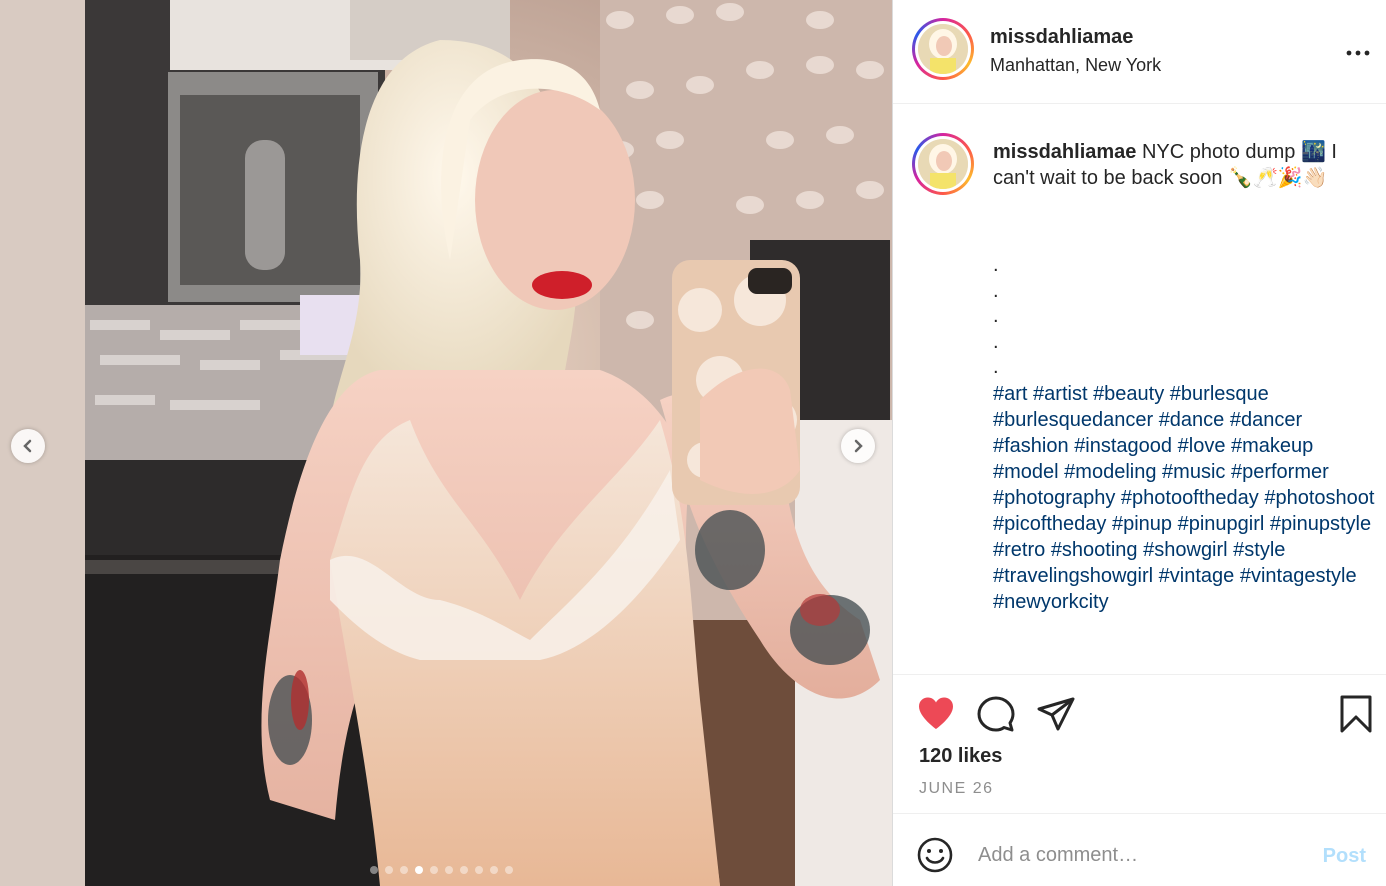 This screenshot has width=1386, height=886. Describe the element at coordinates (1049, 524) in the screenshot. I see `hashtag-link: #picoftheday` at that location.